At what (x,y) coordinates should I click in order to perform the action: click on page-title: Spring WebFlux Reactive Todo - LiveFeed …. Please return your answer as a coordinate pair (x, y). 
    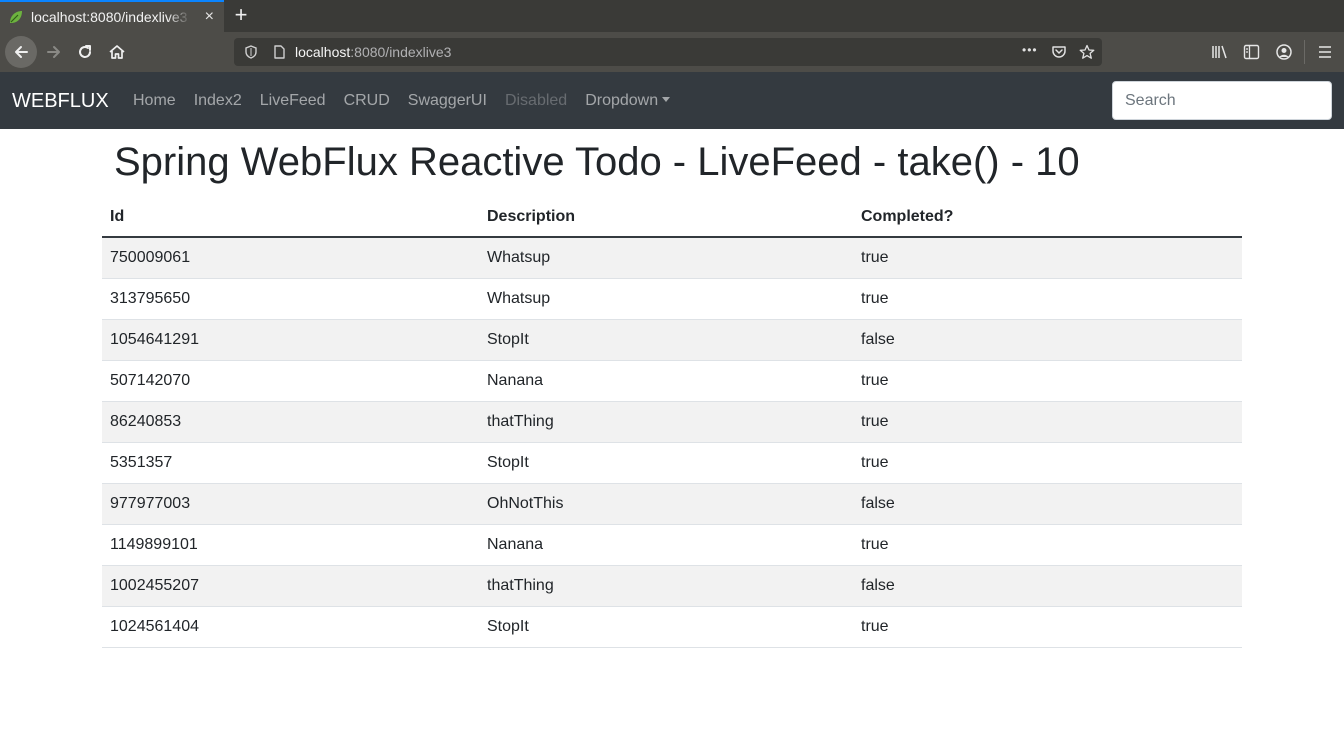
    Looking at the image, I should click on (597, 162).